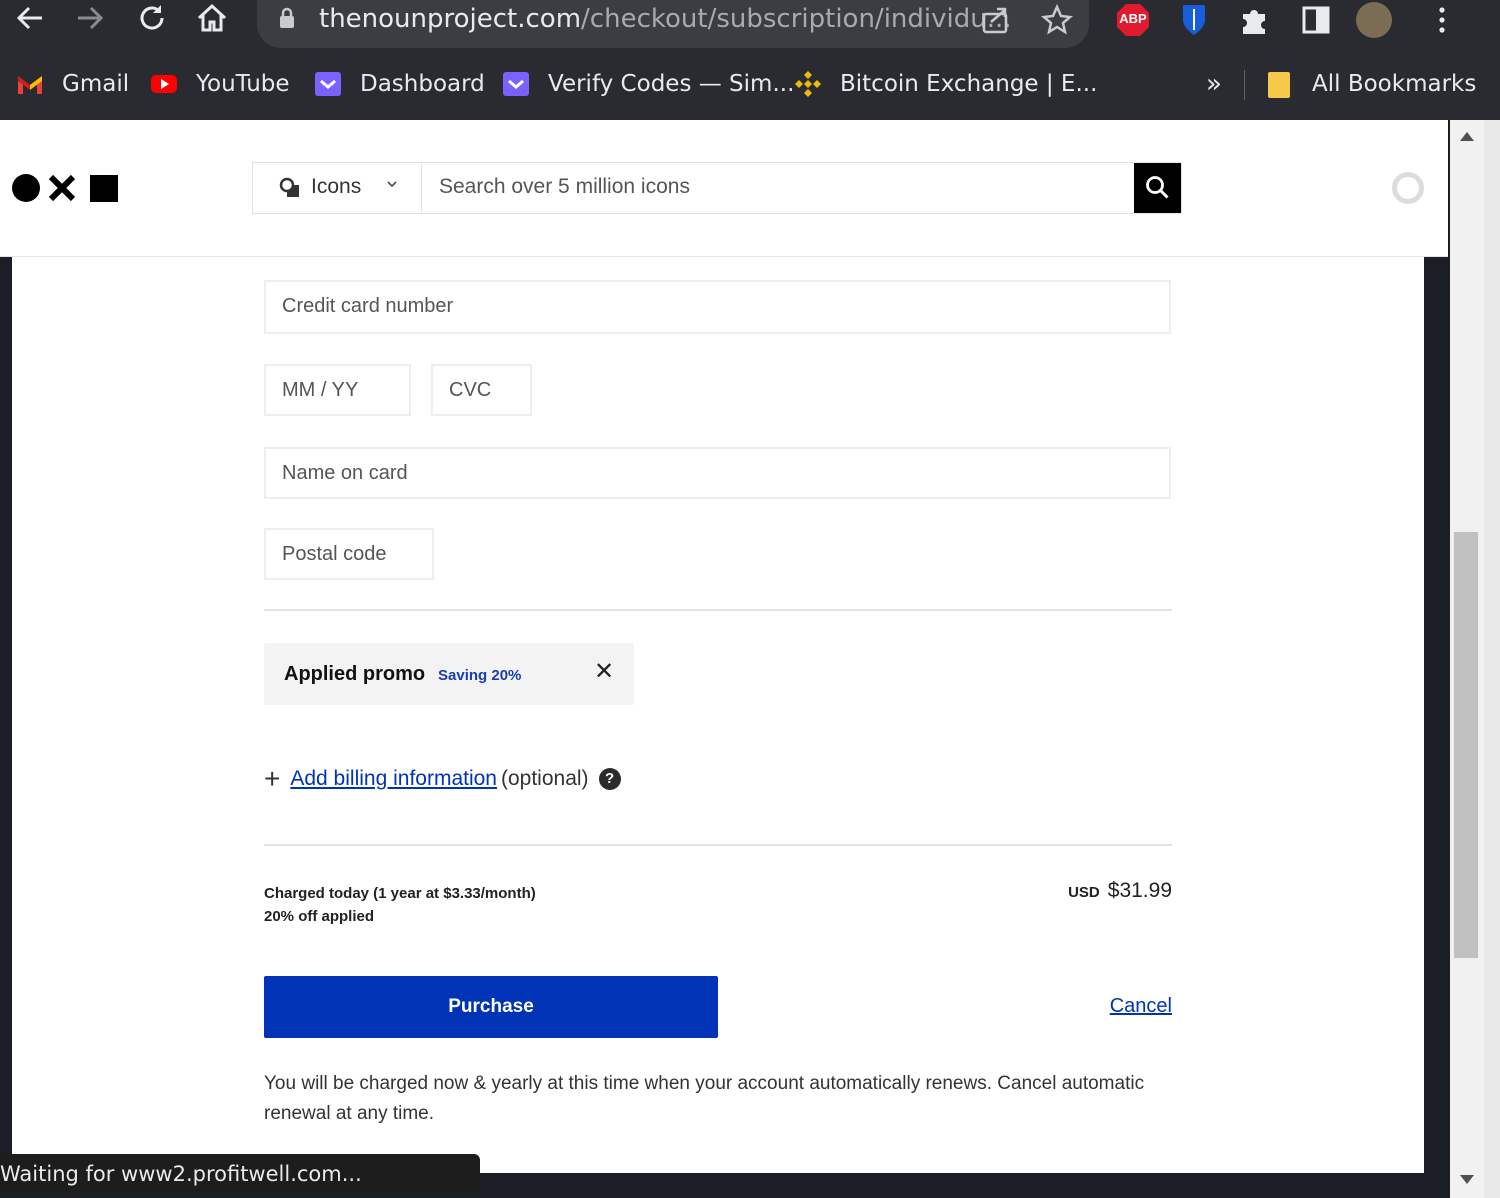  Describe the element at coordinates (544, 778) in the screenshot. I see `optional-label: (optional)` at that location.